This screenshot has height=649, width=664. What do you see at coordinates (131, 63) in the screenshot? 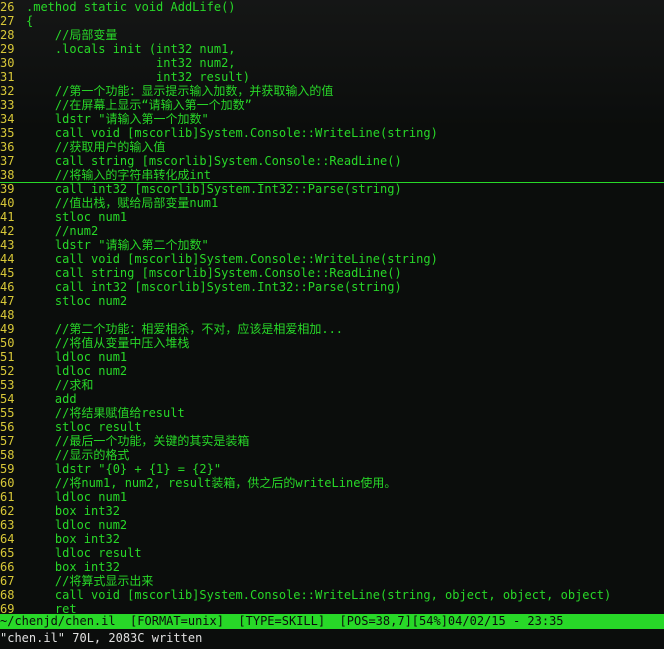
I see `code-text: int32 num2,` at bounding box center [131, 63].